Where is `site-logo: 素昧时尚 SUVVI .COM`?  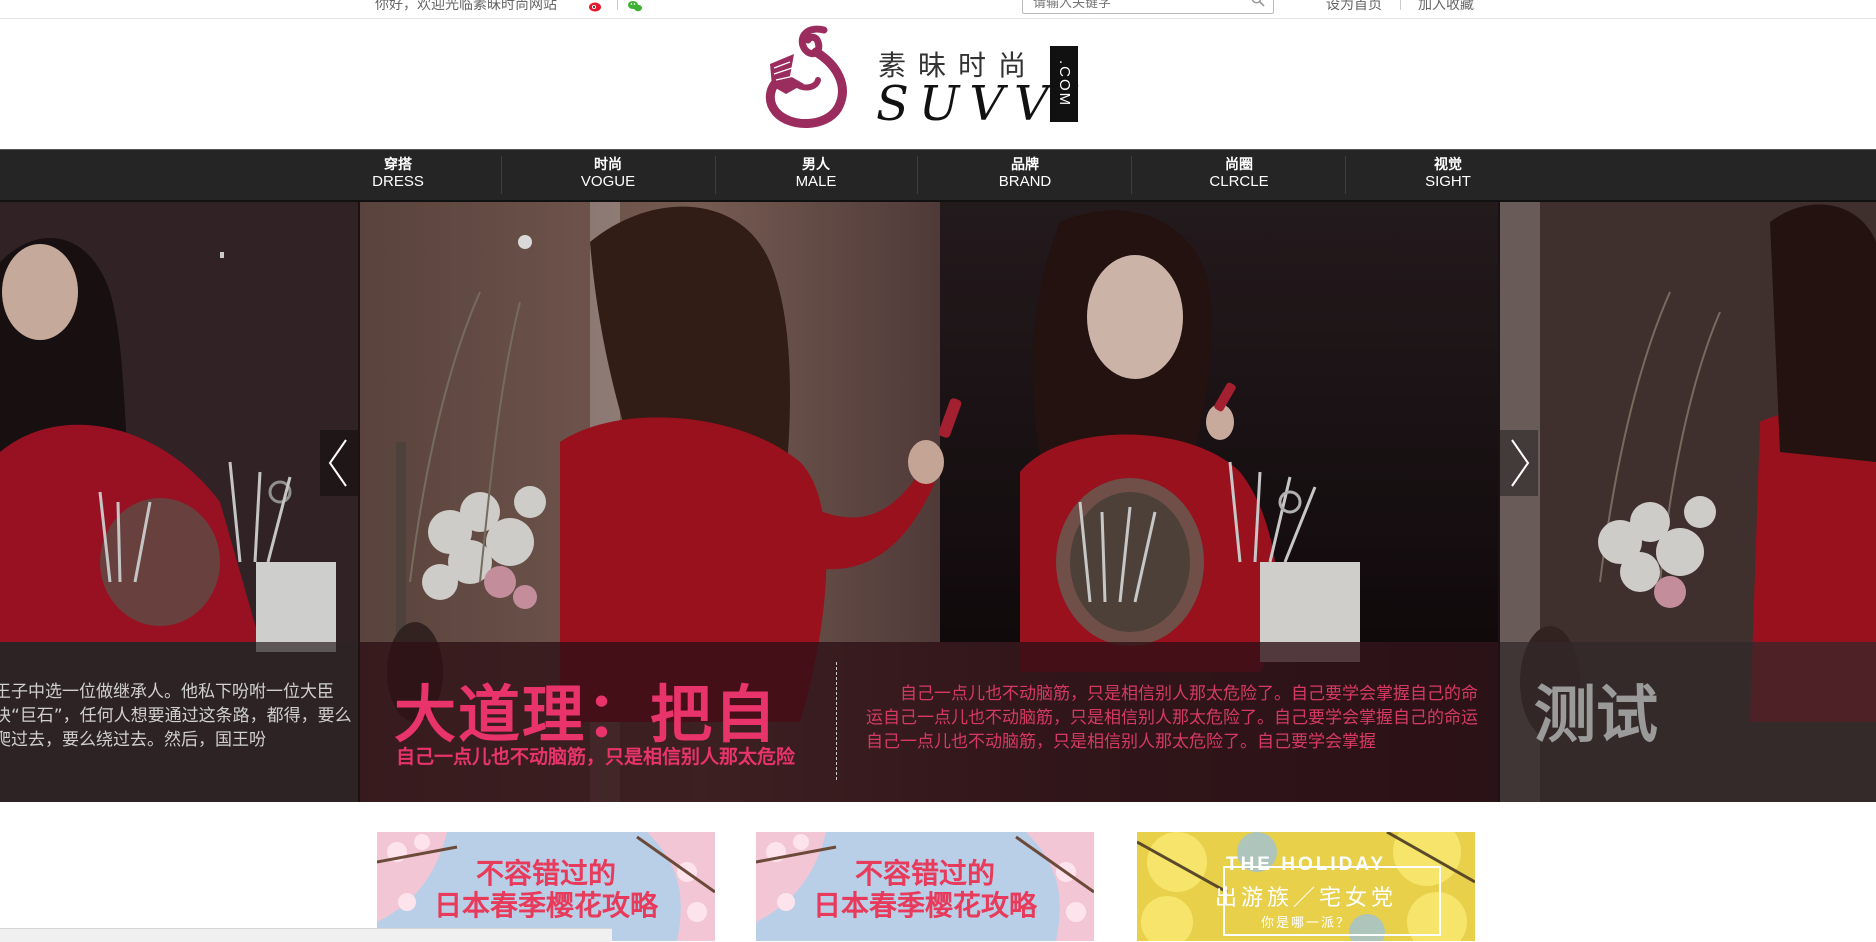
site-logo: 素昧时尚 SUVVI .COM is located at coordinates (920, 78).